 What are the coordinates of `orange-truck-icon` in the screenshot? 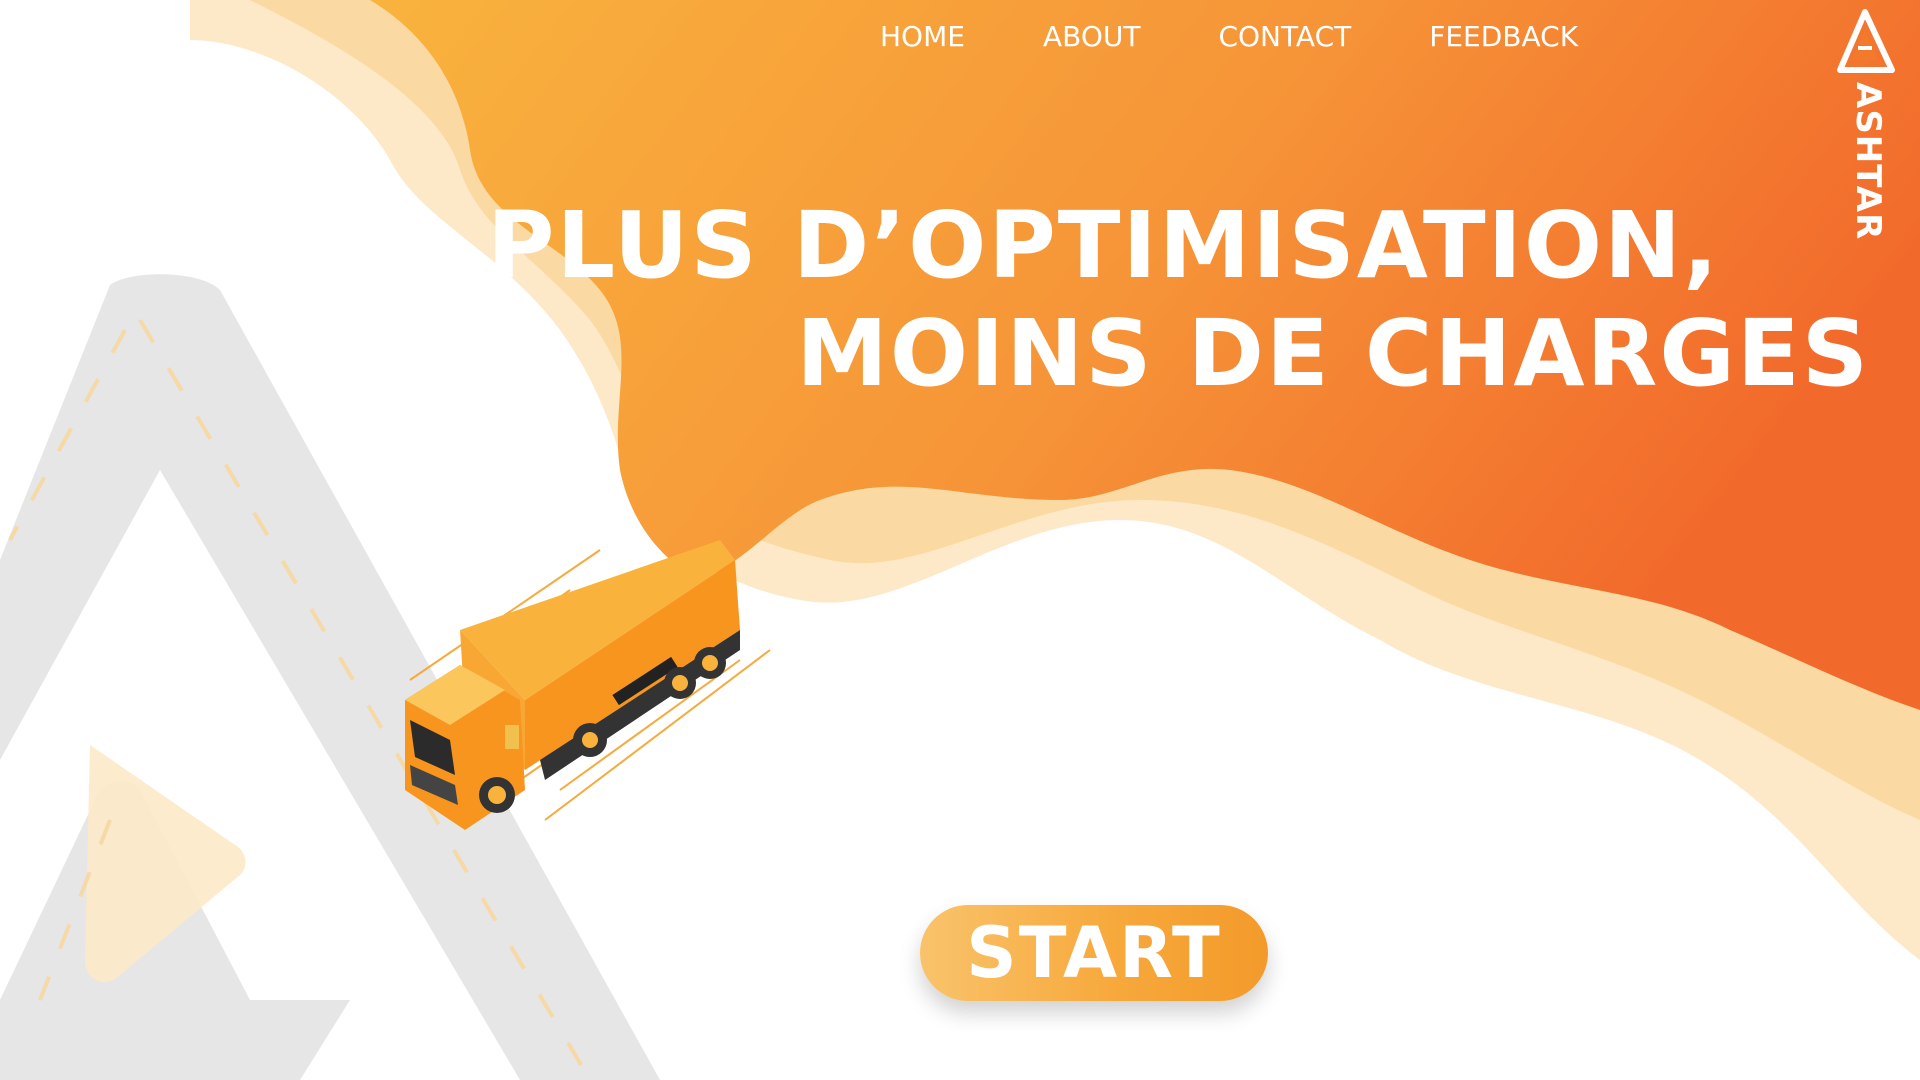 It's located at (572, 685).